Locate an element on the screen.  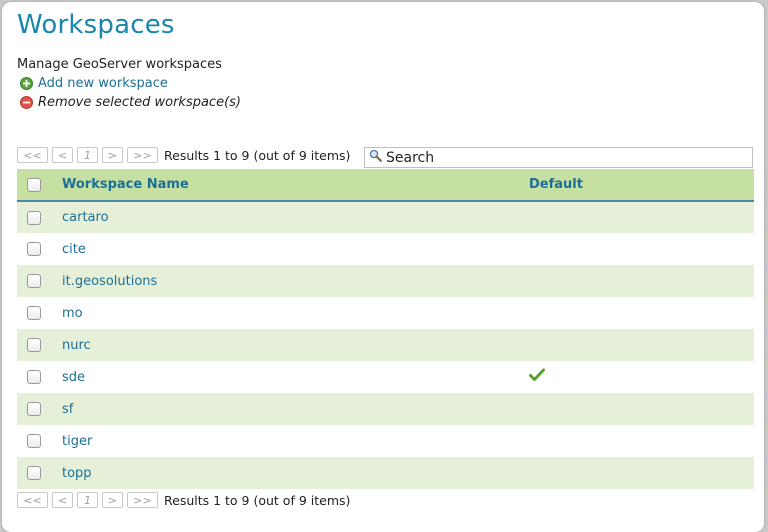
table-header-row: Workspace Name Default is located at coordinates (385, 185).